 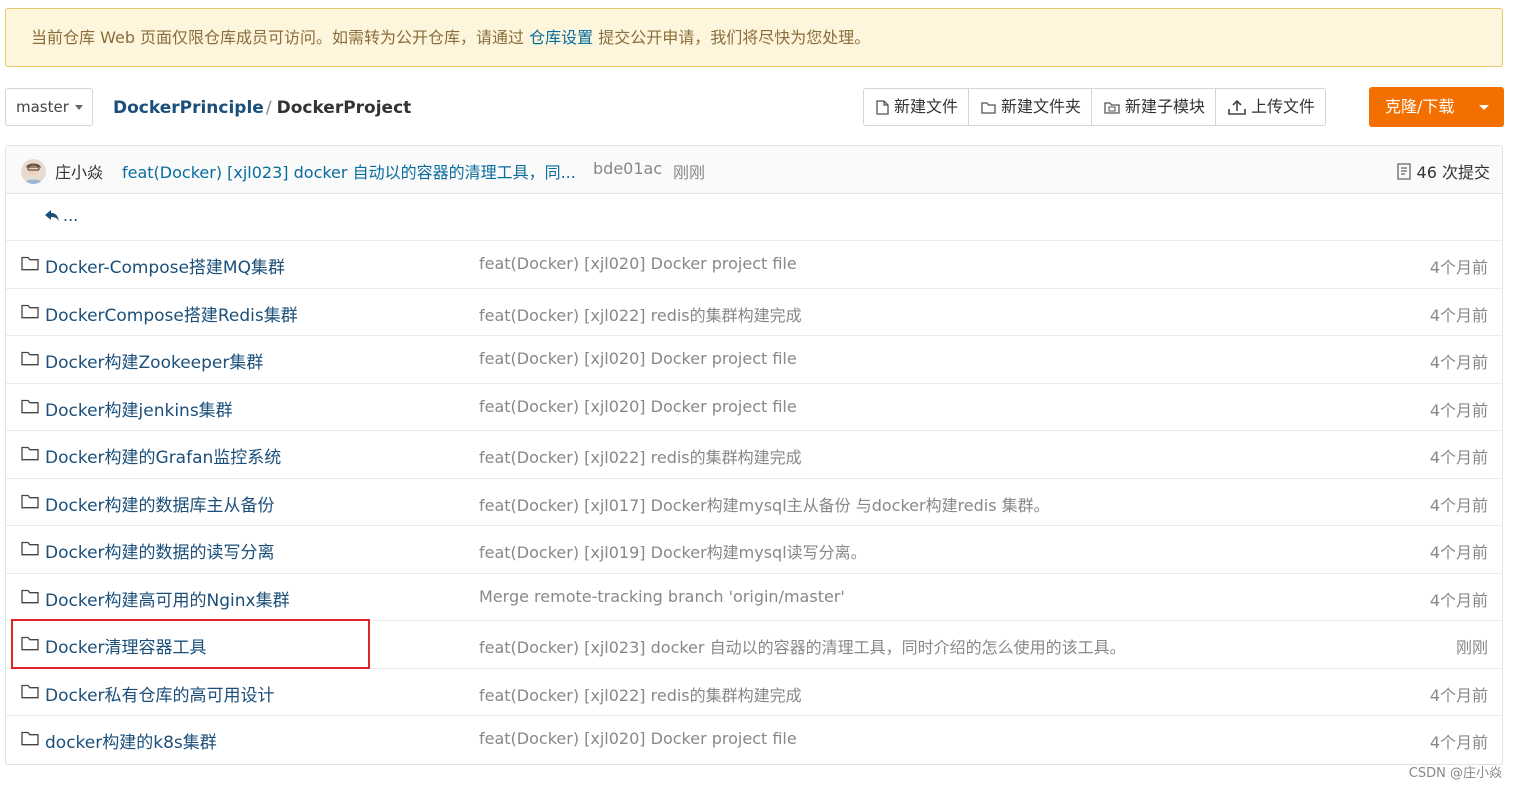 What do you see at coordinates (1237, 107) in the screenshot?
I see `upload-icon` at bounding box center [1237, 107].